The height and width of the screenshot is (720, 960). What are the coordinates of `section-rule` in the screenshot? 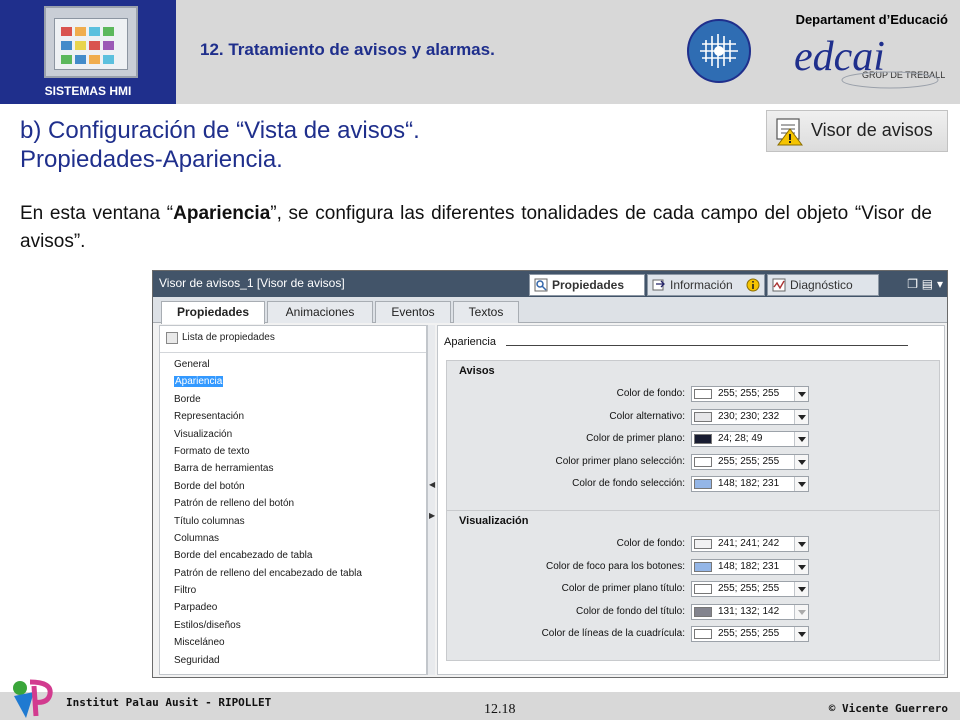 It's located at (707, 345).